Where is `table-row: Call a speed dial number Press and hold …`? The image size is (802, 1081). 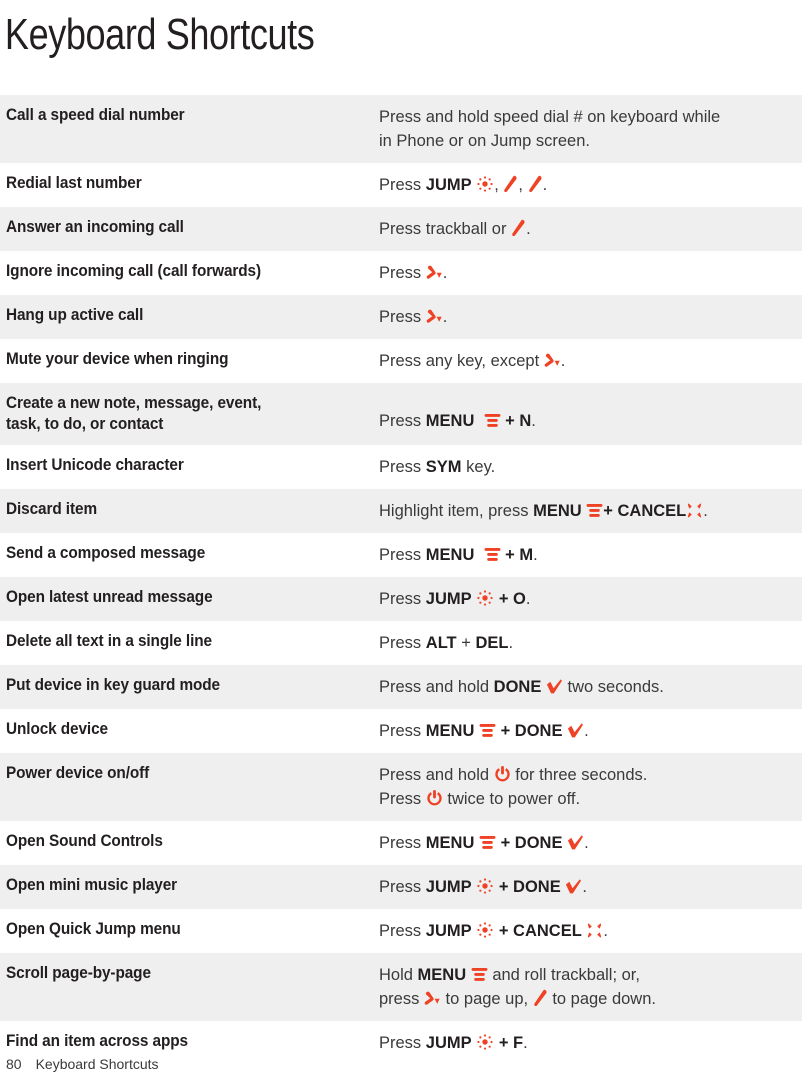
table-row: Call a speed dial number Press and hold … is located at coordinates (401, 129).